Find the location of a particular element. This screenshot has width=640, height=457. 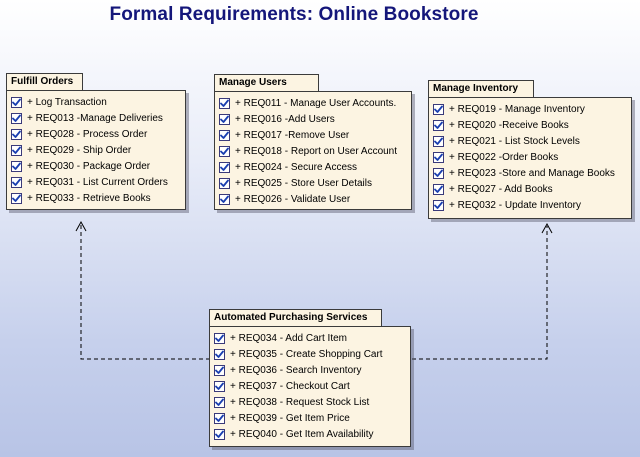

requirement-item: + REQ035 - Create Shopping Cart is located at coordinates (312, 354).